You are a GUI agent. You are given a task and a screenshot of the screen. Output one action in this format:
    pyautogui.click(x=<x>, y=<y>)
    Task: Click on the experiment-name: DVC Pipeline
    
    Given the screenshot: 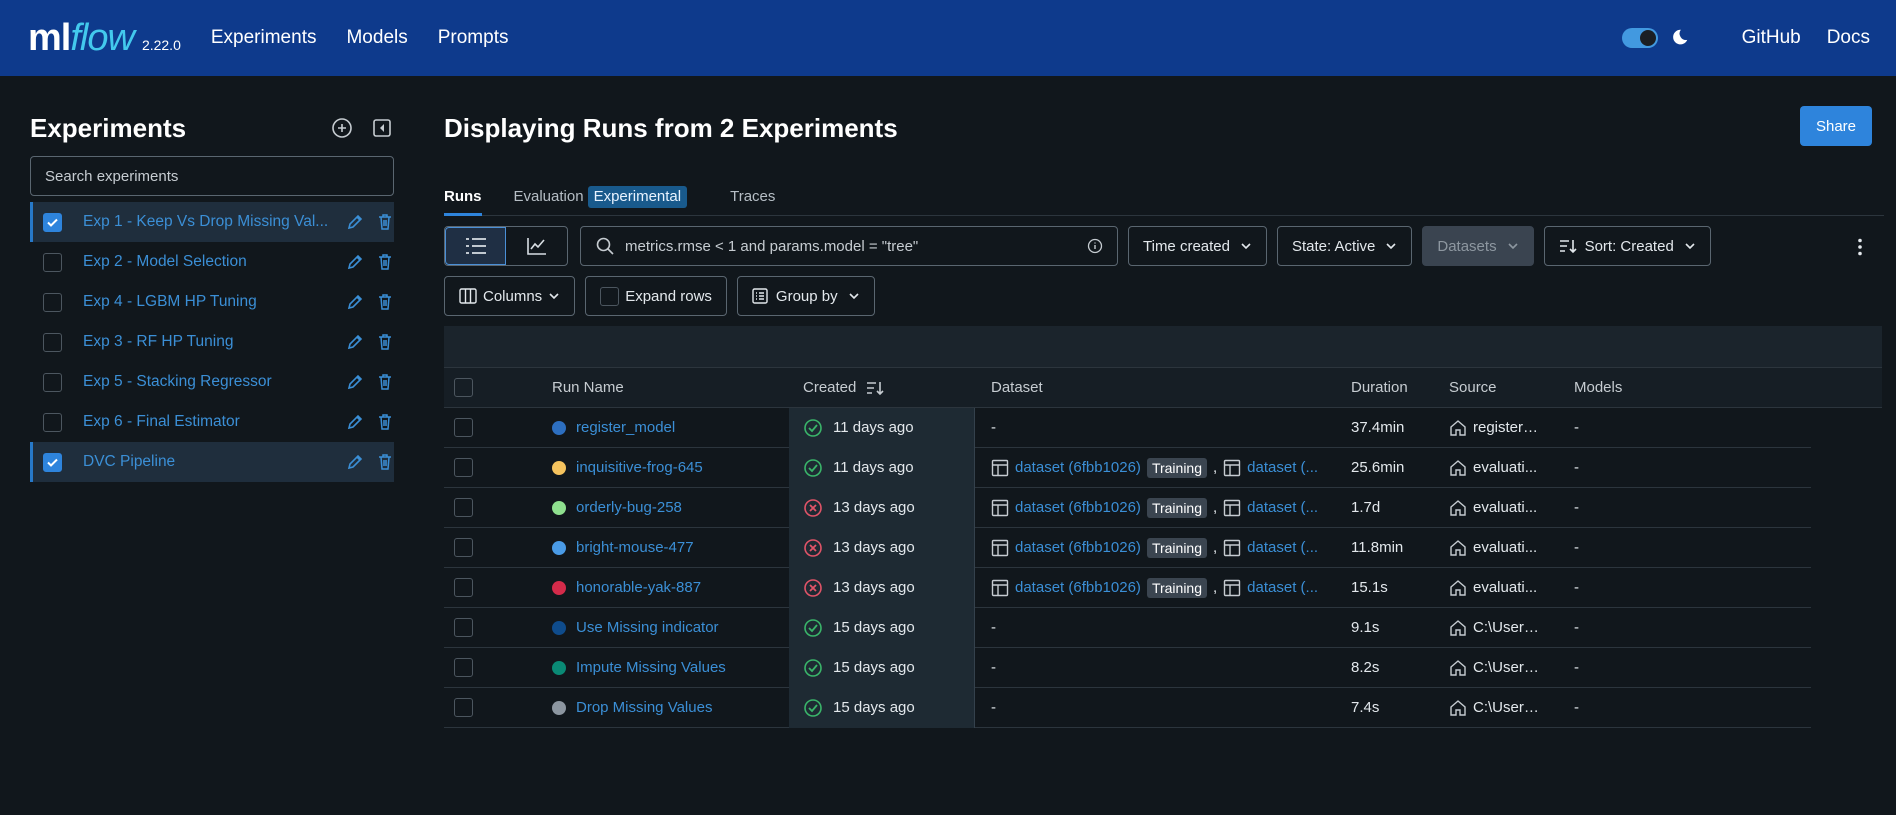 What is the action you would take?
    pyautogui.click(x=208, y=462)
    